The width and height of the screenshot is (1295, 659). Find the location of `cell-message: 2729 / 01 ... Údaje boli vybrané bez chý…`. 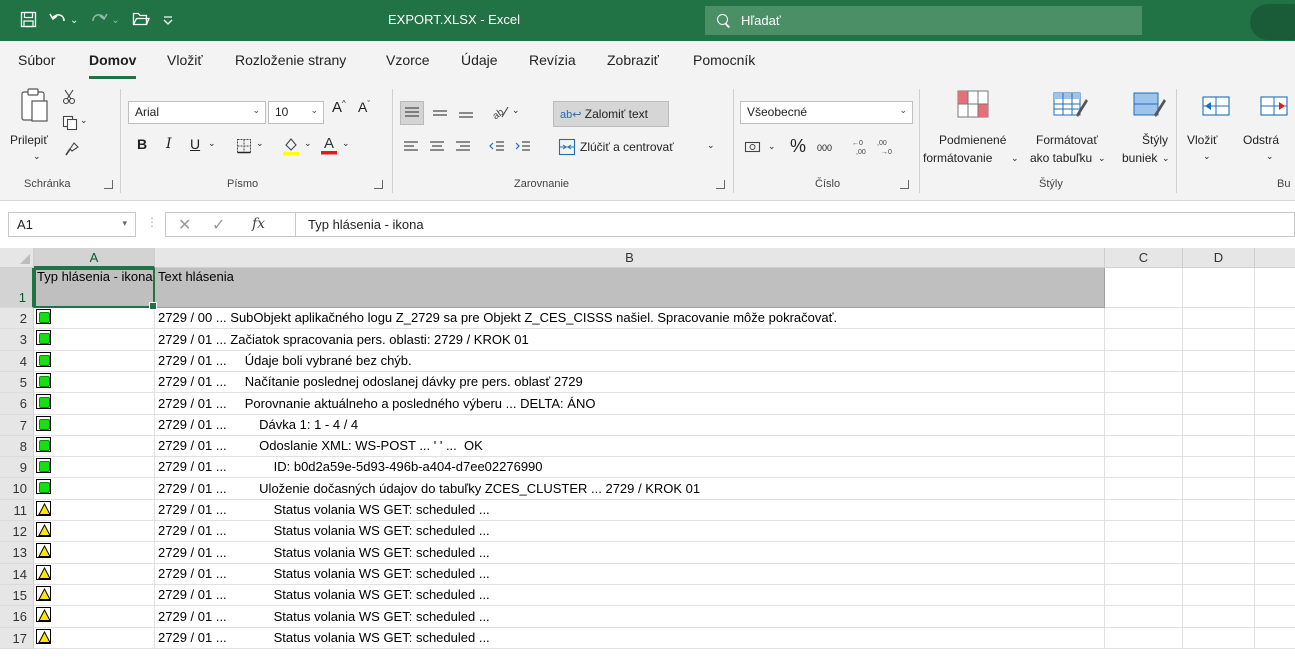

cell-message: 2729 / 01 ... Údaje boli vybrané bez chý… is located at coordinates (630, 361).